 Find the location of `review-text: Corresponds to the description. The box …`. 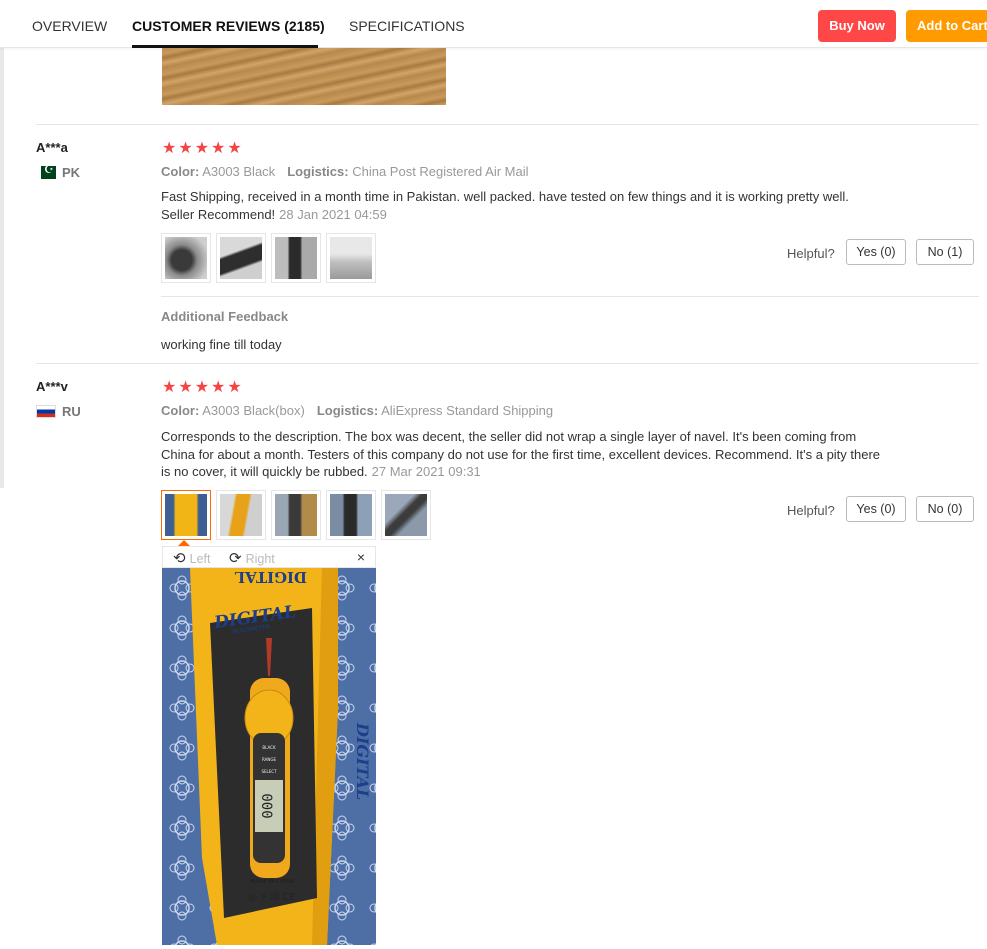

review-text: Corresponds to the description. The box … is located at coordinates (521, 454).